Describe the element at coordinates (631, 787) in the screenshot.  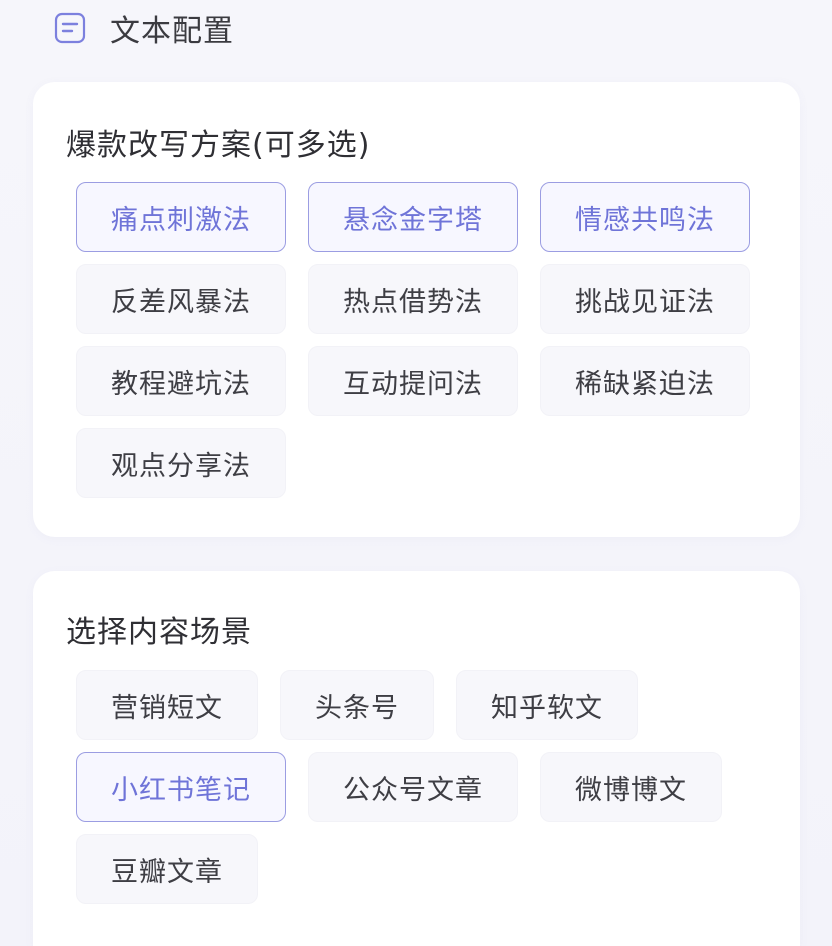
I see `content-scene-option-6: 微博博文` at that location.